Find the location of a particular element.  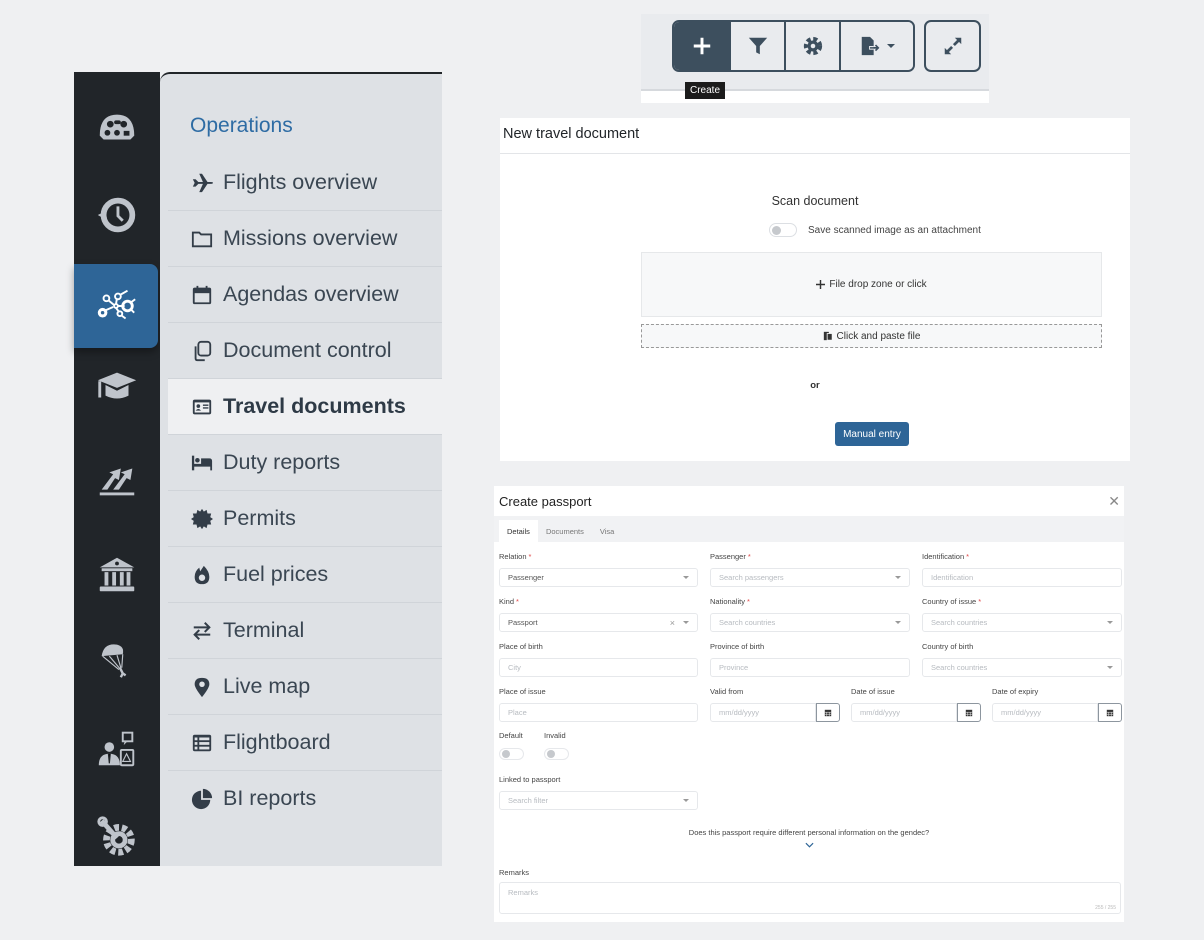

kind-label: Kind is located at coordinates (507, 601).